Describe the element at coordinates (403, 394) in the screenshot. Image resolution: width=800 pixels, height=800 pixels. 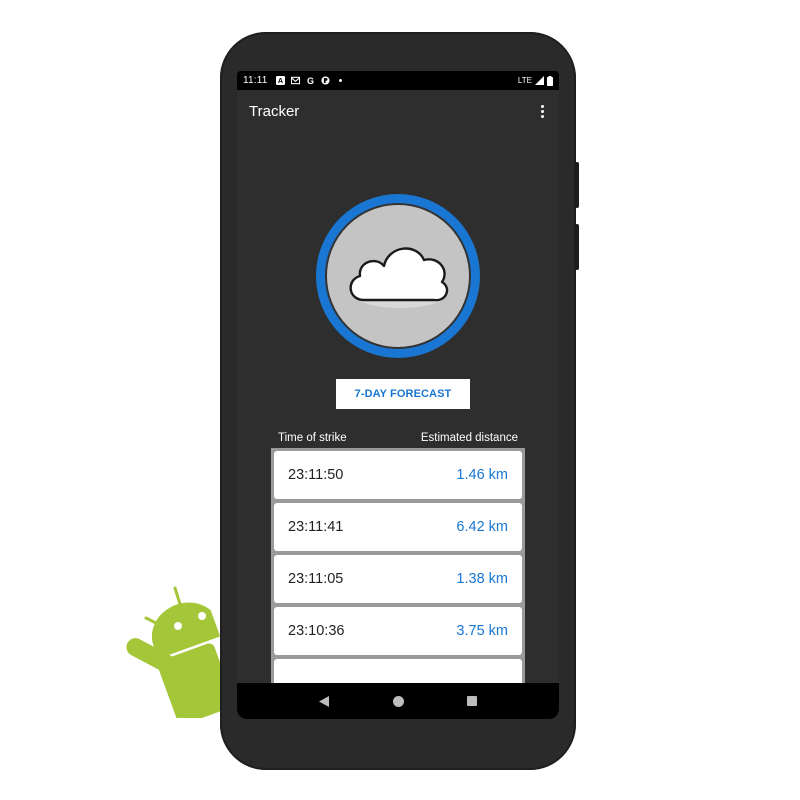
I see `seven-day-forecast-button: 7-DAY FORECAST` at that location.